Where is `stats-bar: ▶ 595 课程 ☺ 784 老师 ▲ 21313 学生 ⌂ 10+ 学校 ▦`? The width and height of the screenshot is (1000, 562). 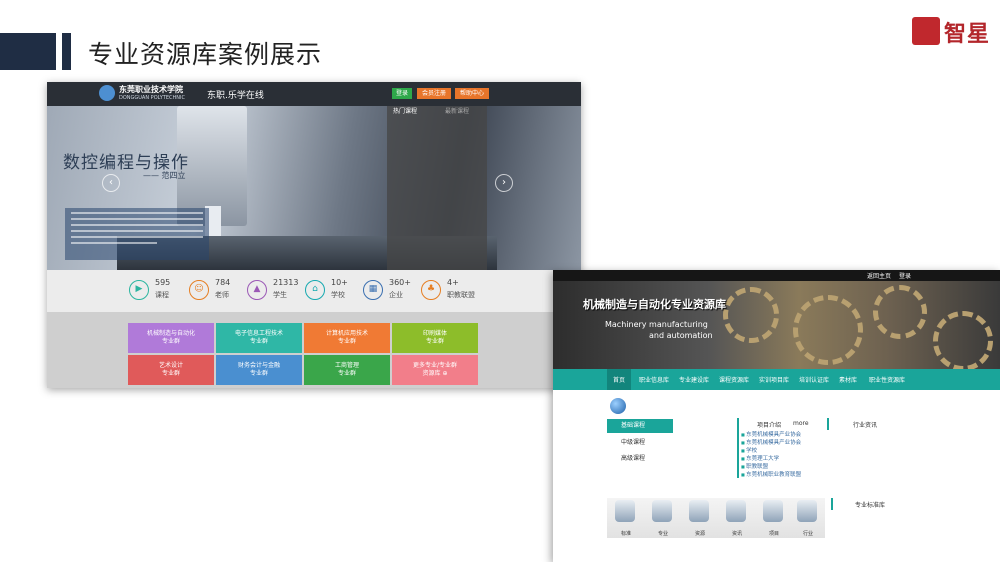
stats-bar: ▶ 595 课程 ☺ 784 老师 ▲ 21313 学生 ⌂ 10+ 学校 ▦ is located at coordinates (314, 291).